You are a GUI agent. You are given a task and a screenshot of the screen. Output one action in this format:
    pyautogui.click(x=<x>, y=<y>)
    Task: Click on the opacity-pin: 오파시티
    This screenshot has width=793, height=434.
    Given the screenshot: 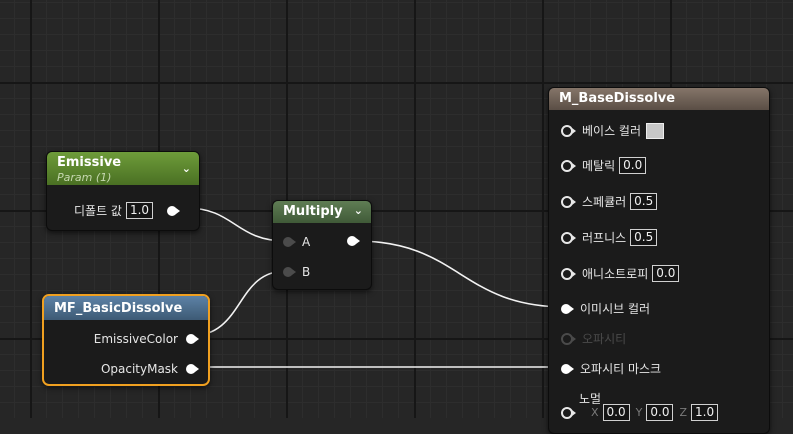 What is the action you would take?
    pyautogui.click(x=593, y=338)
    